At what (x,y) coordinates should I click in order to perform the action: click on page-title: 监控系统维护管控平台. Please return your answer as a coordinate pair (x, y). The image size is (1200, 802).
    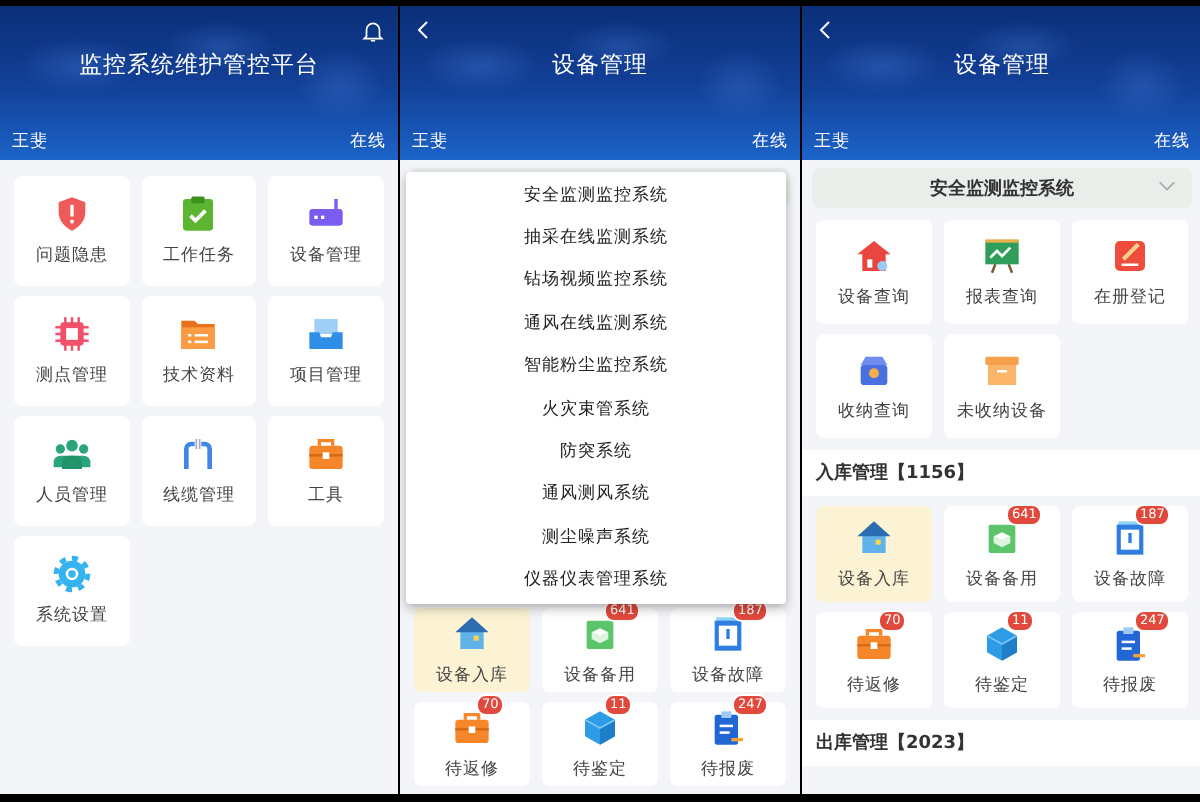
    Looking at the image, I should click on (199, 65).